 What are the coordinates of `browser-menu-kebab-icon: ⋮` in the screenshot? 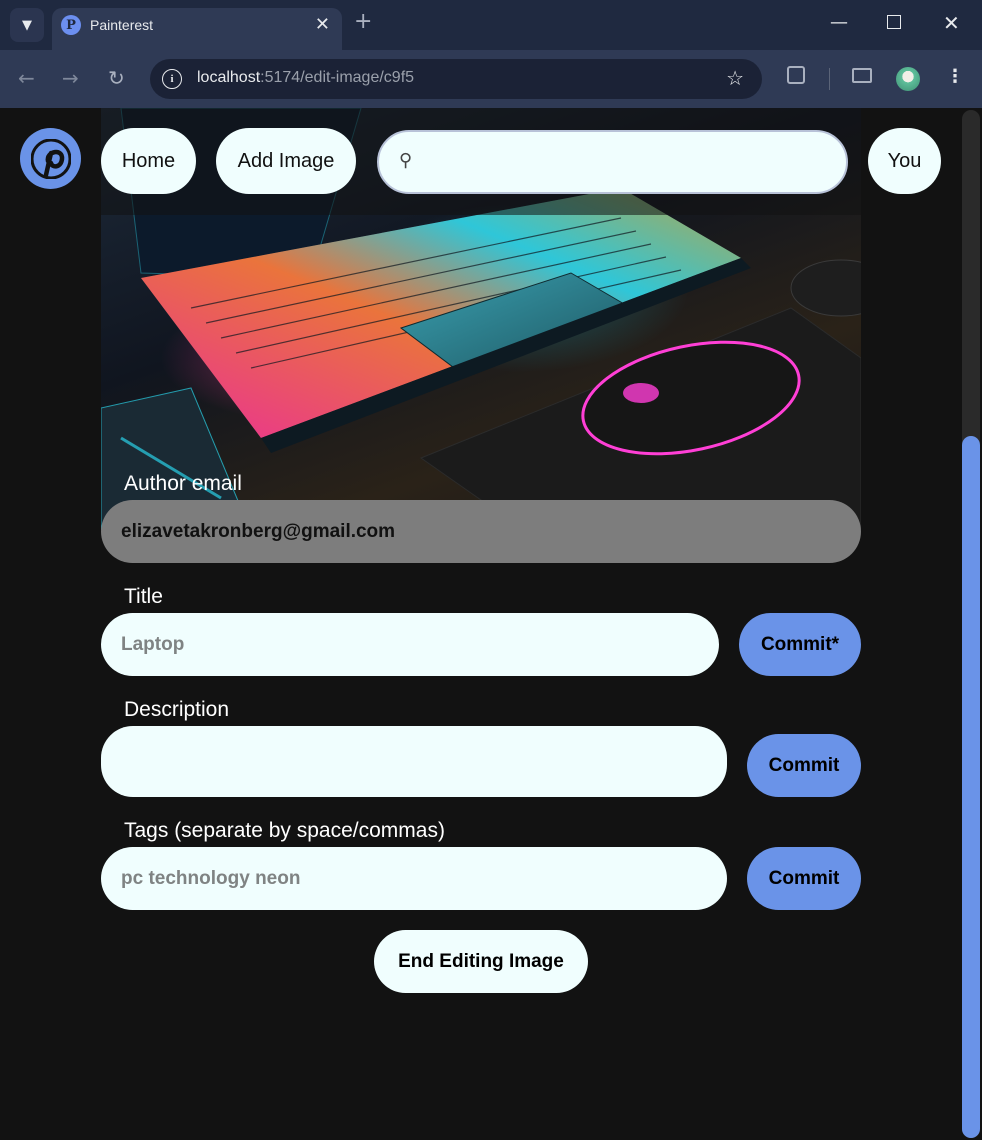 It's located at (955, 76).